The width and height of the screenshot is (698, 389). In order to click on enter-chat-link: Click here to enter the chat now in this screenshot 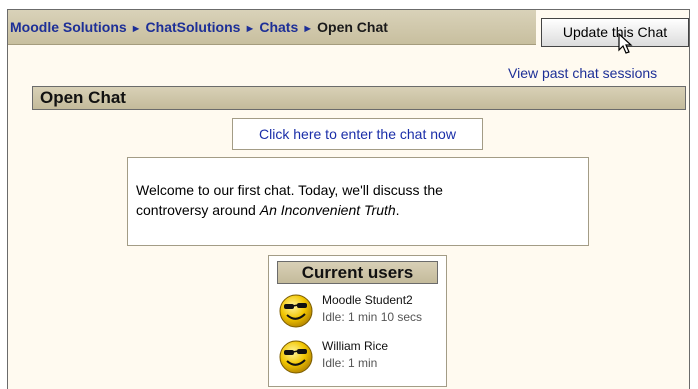, I will do `click(357, 134)`.